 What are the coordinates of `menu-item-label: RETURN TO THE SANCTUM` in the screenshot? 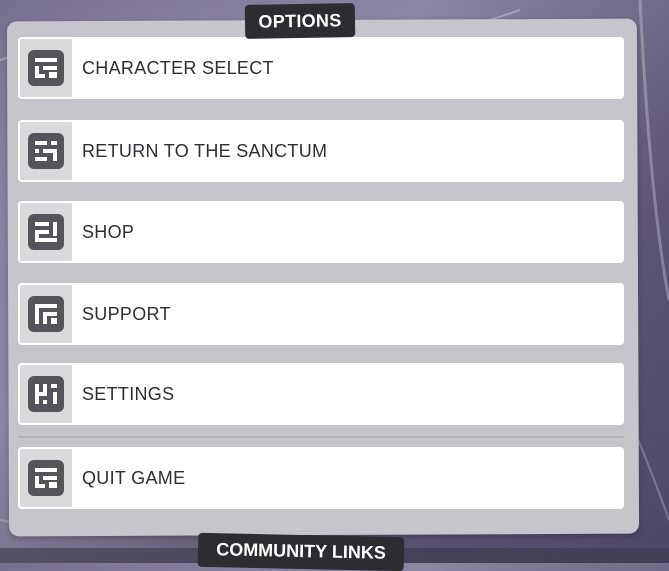 It's located at (205, 150).